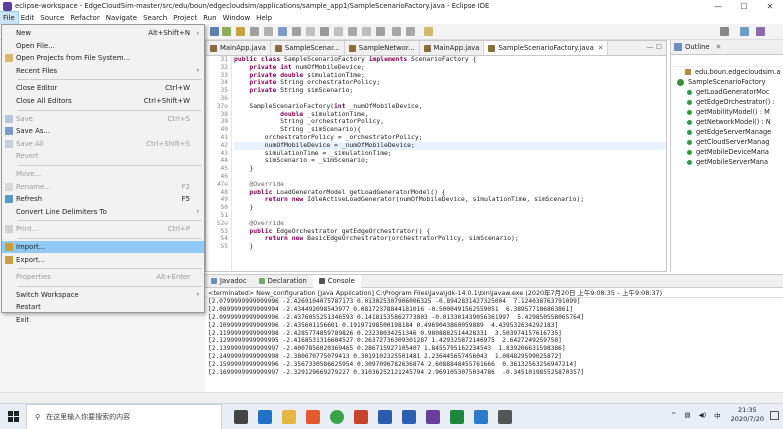  Describe the element at coordinates (103, 277) in the screenshot. I see `file-menu-item: Properties Alt+Enter` at that location.